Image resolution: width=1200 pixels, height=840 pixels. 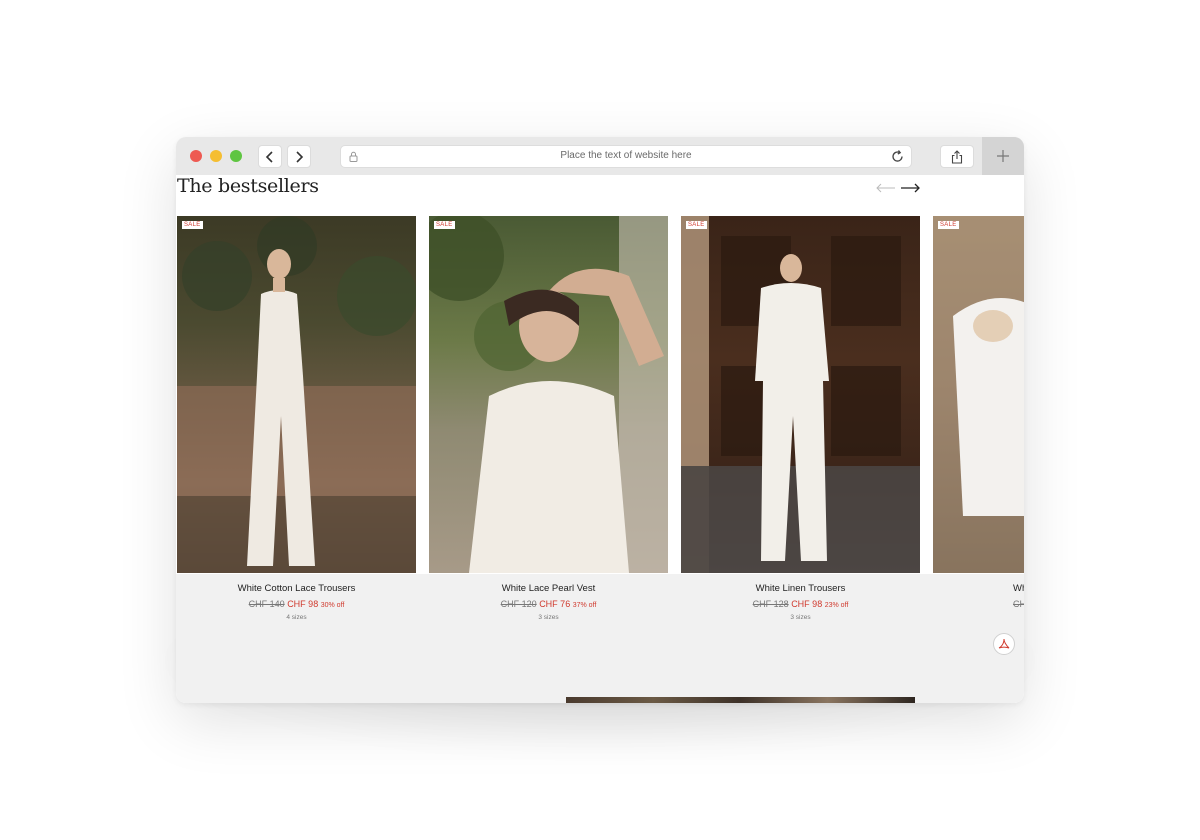 I want to click on product-name: Wh, so click(x=1018, y=588).